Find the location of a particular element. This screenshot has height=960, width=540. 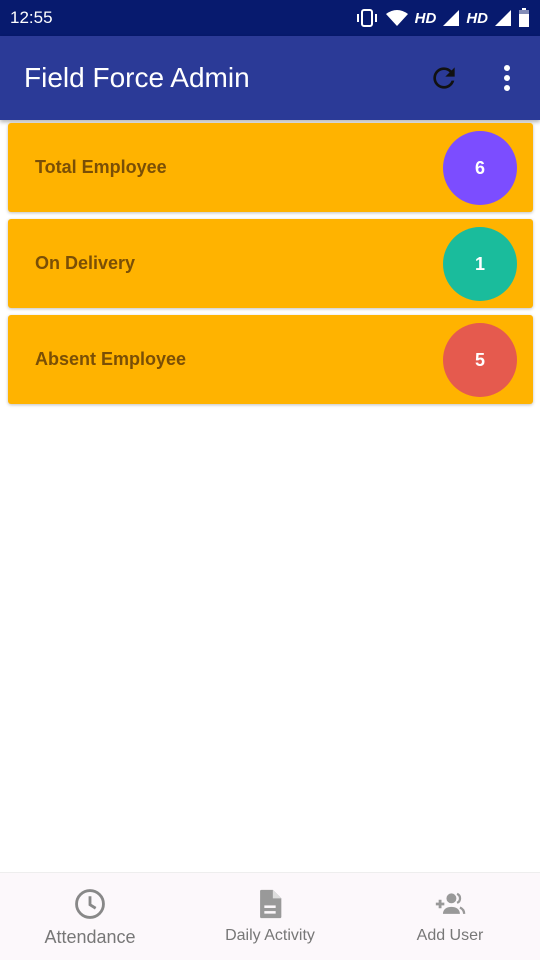

vibrate-icon is located at coordinates (366, 18).